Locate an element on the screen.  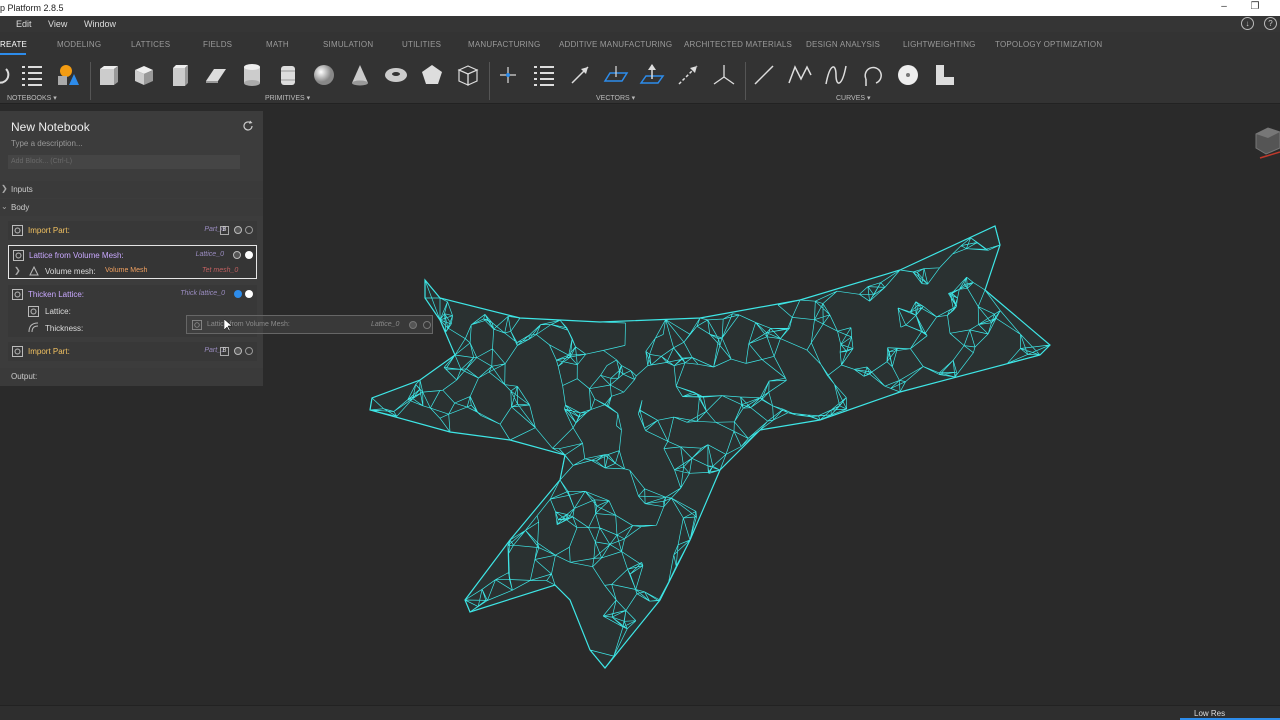
block-import-part: Import Part: Part_0 B is located at coordinates (132, 230).